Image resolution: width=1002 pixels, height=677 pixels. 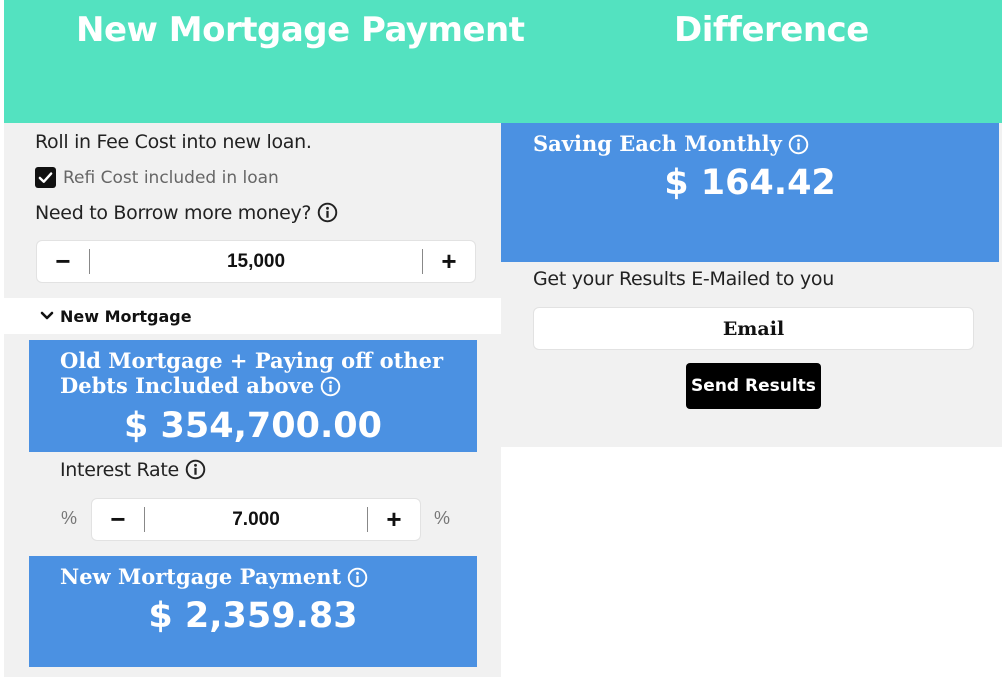 I want to click on refi-cost-checkbox, so click(x=45, y=177).